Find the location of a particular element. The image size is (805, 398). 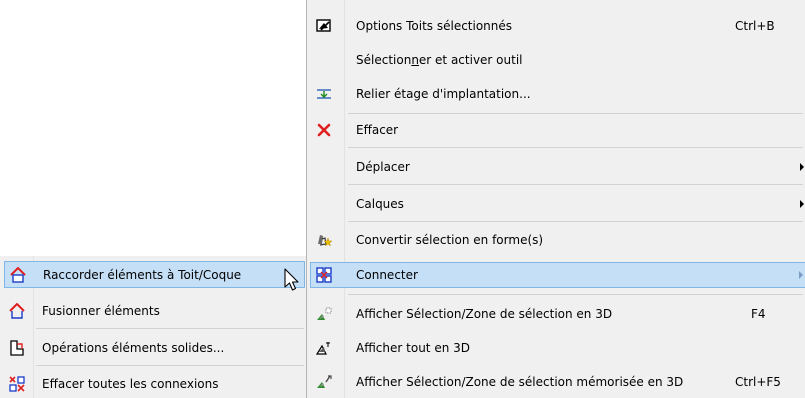

shortcut-label: Ctrl+B is located at coordinates (755, 26).